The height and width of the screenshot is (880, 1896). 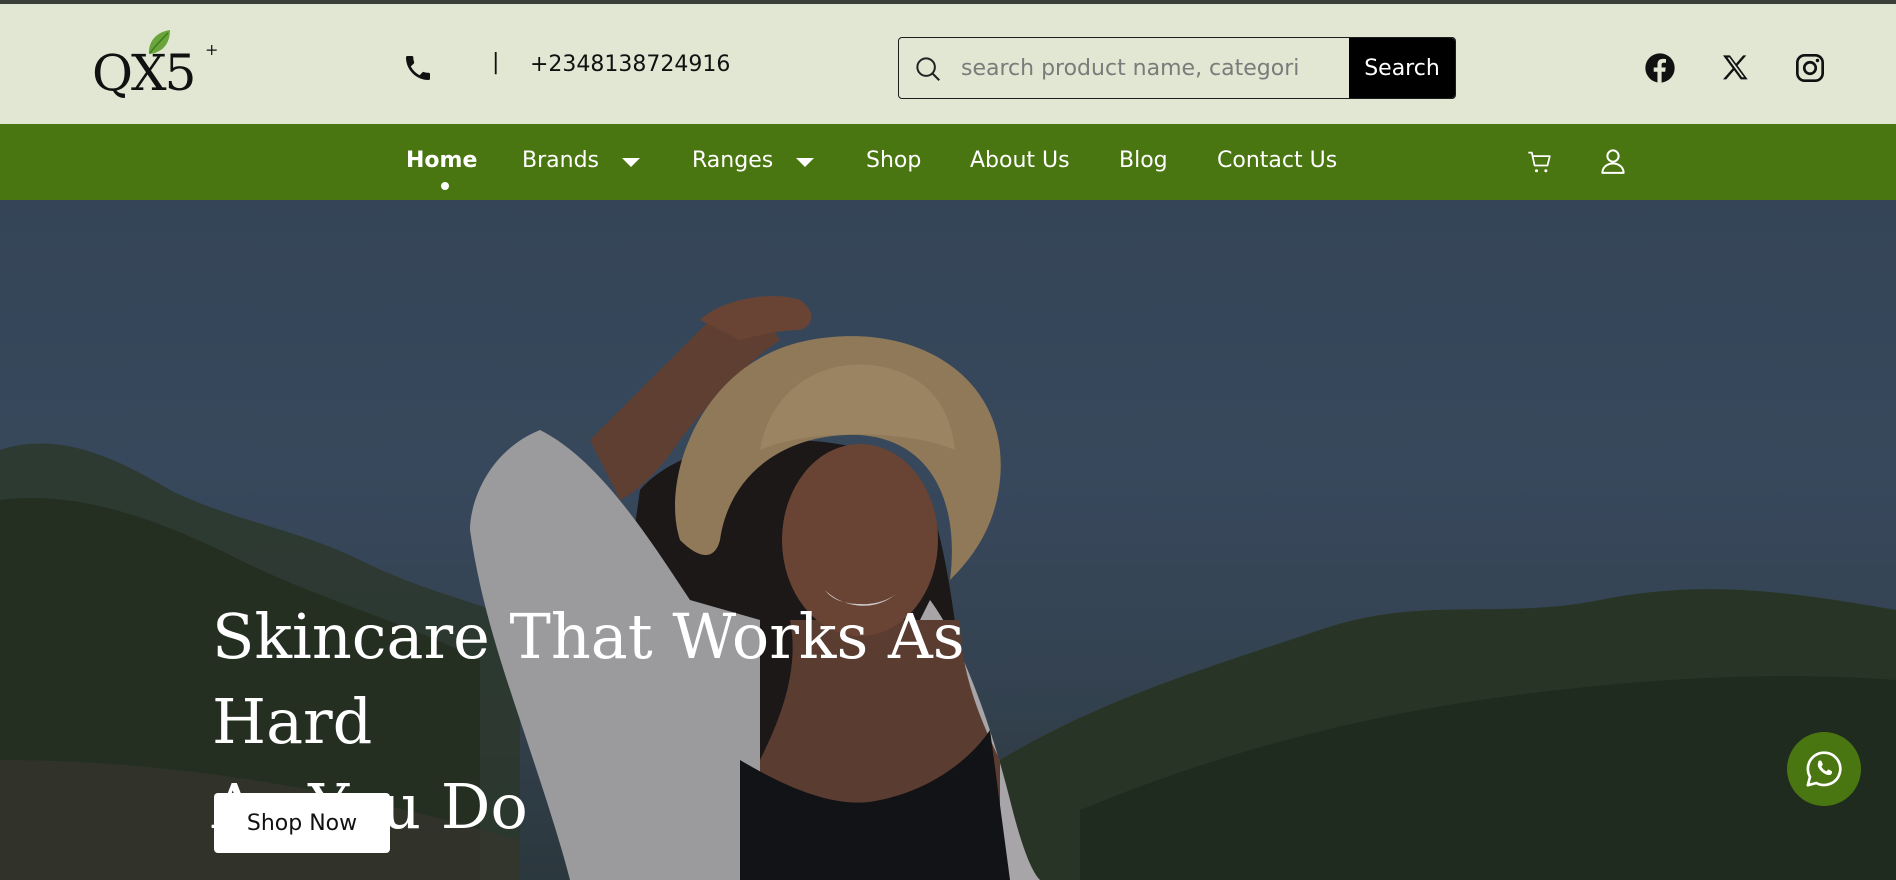 What do you see at coordinates (1277, 160) in the screenshot?
I see `nav-item-contact-us: Contact Us` at bounding box center [1277, 160].